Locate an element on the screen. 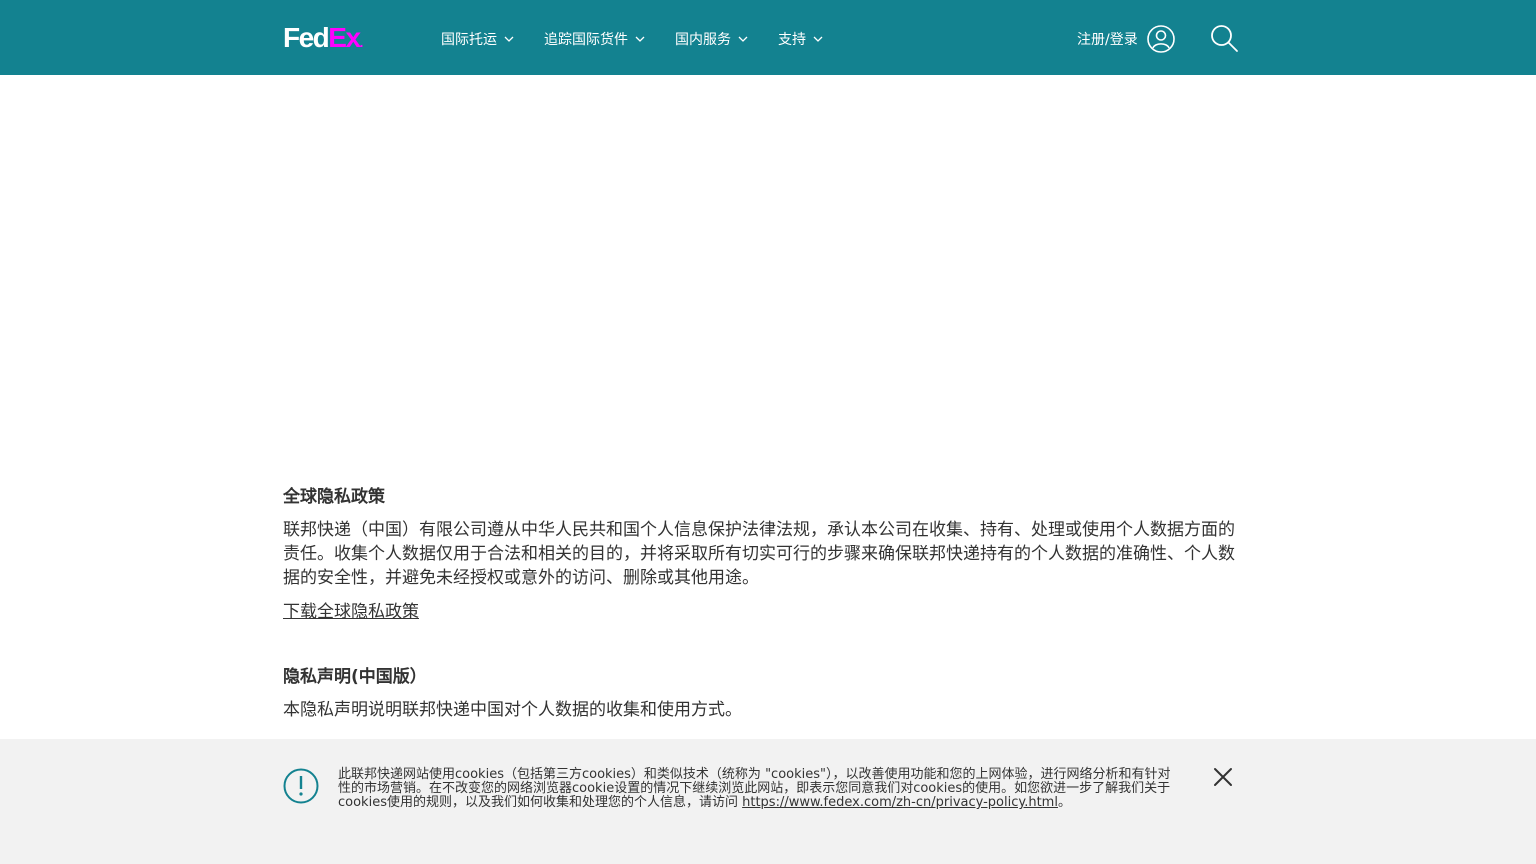 This screenshot has height=864, width=1536. site-header: FedEx. 国际托运 追踪国际货件 国内服务 支持 注册/登录 is located at coordinates (768, 37).